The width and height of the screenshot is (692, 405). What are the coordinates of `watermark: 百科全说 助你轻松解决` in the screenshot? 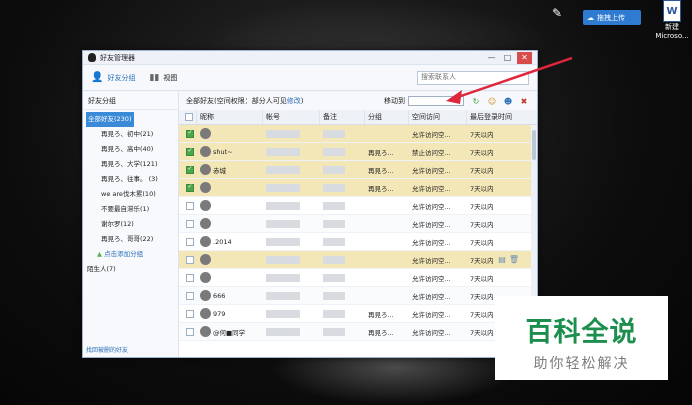 It's located at (581, 338).